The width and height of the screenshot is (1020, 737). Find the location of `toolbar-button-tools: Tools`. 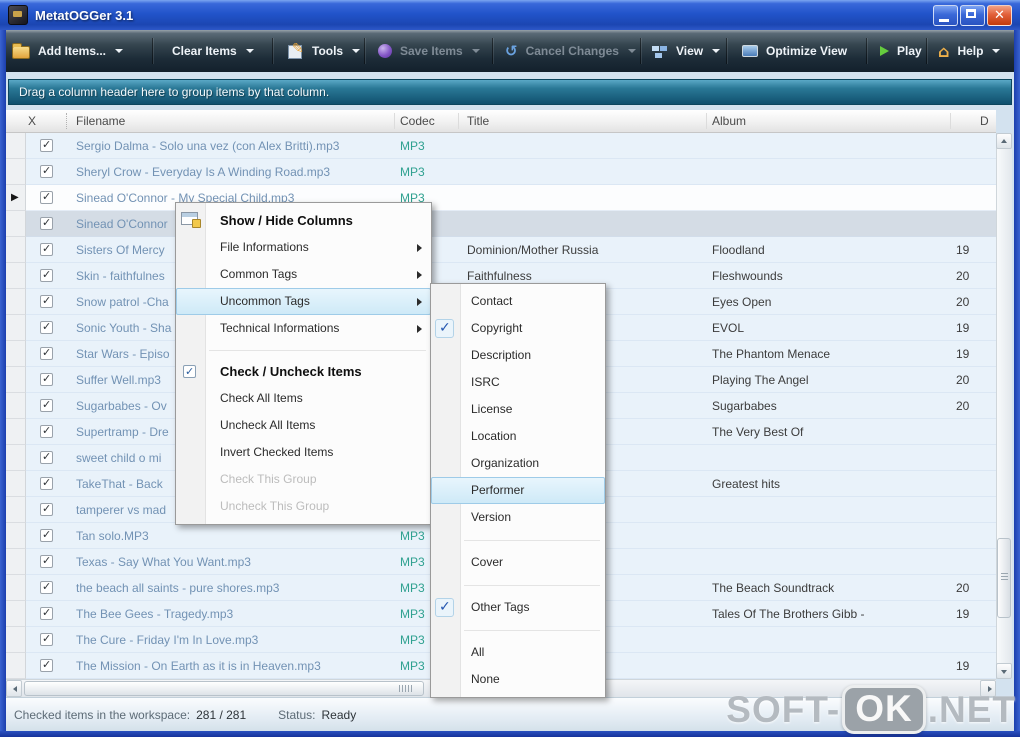

toolbar-button-tools: Tools is located at coordinates (324, 51).